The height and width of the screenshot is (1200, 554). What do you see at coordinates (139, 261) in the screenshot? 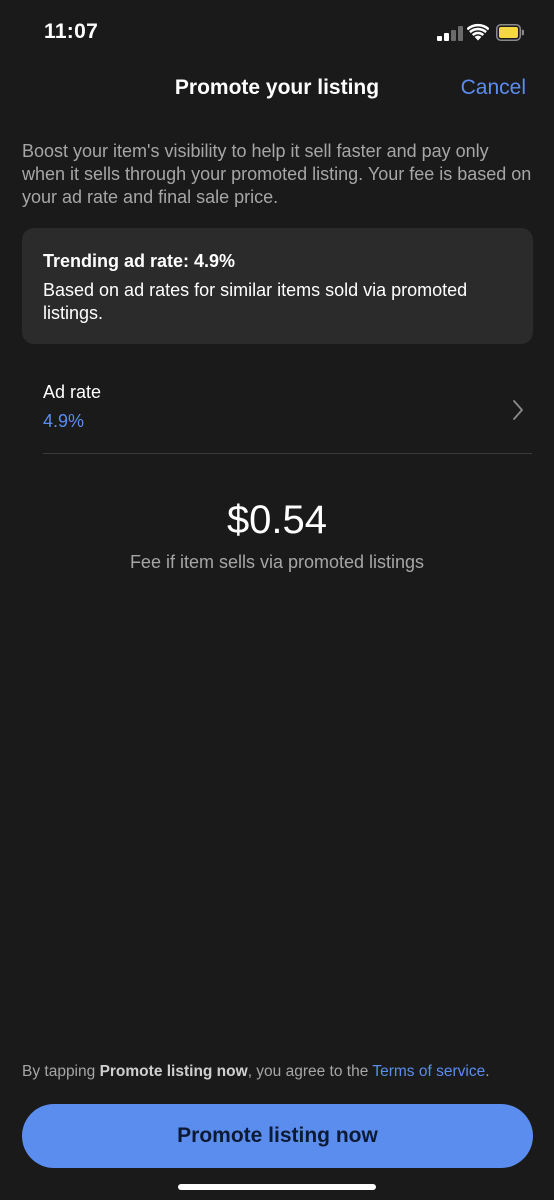
I see `trending-ad-rate-title: Trending ad rate: 4.9%` at bounding box center [139, 261].